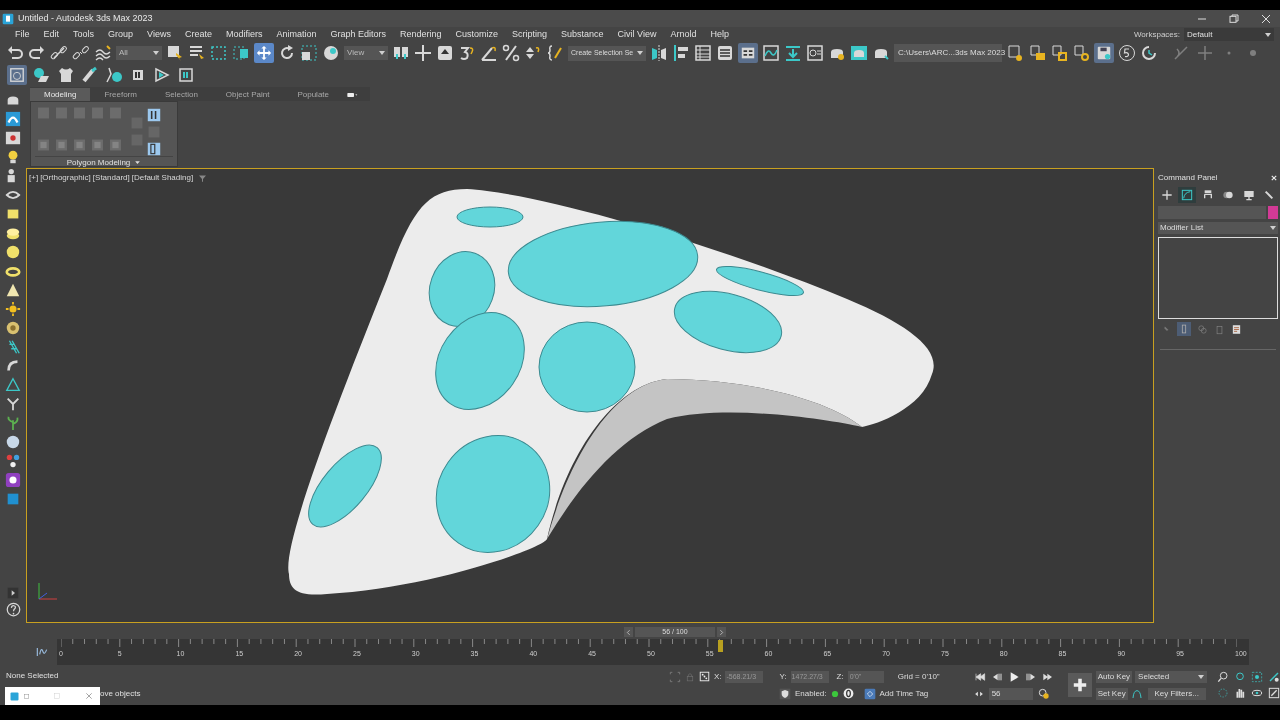  I want to click on go-to-start-icon, so click(979, 676).